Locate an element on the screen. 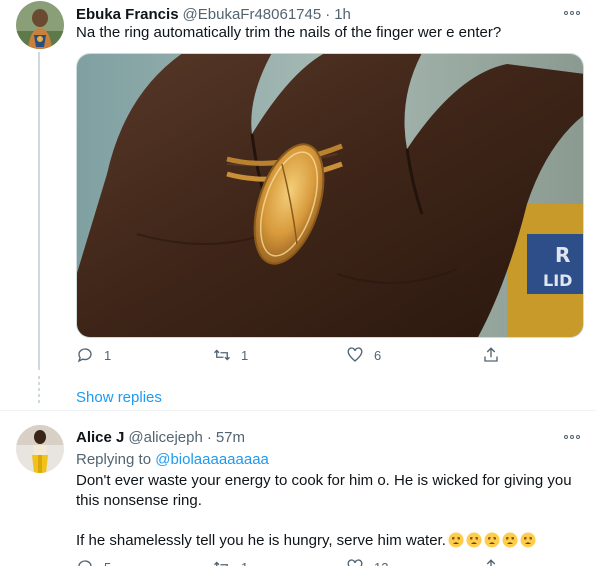 Image resolution: width=596 pixels, height=566 pixels. show-replies-link: Show replies is located at coordinates (119, 397).